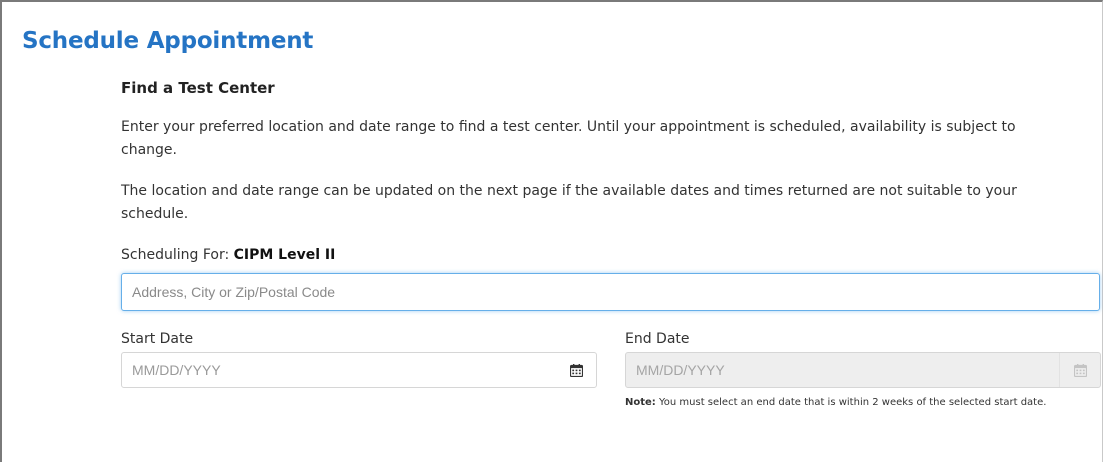  Describe the element at coordinates (610, 292) in the screenshot. I see `location-search-input` at that location.